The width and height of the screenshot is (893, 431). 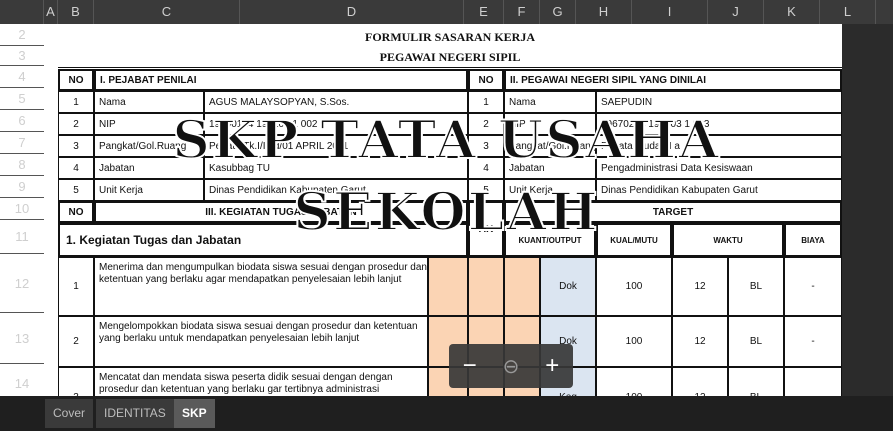 I want to click on dinilai-row-label: Jabatan, so click(x=550, y=168).